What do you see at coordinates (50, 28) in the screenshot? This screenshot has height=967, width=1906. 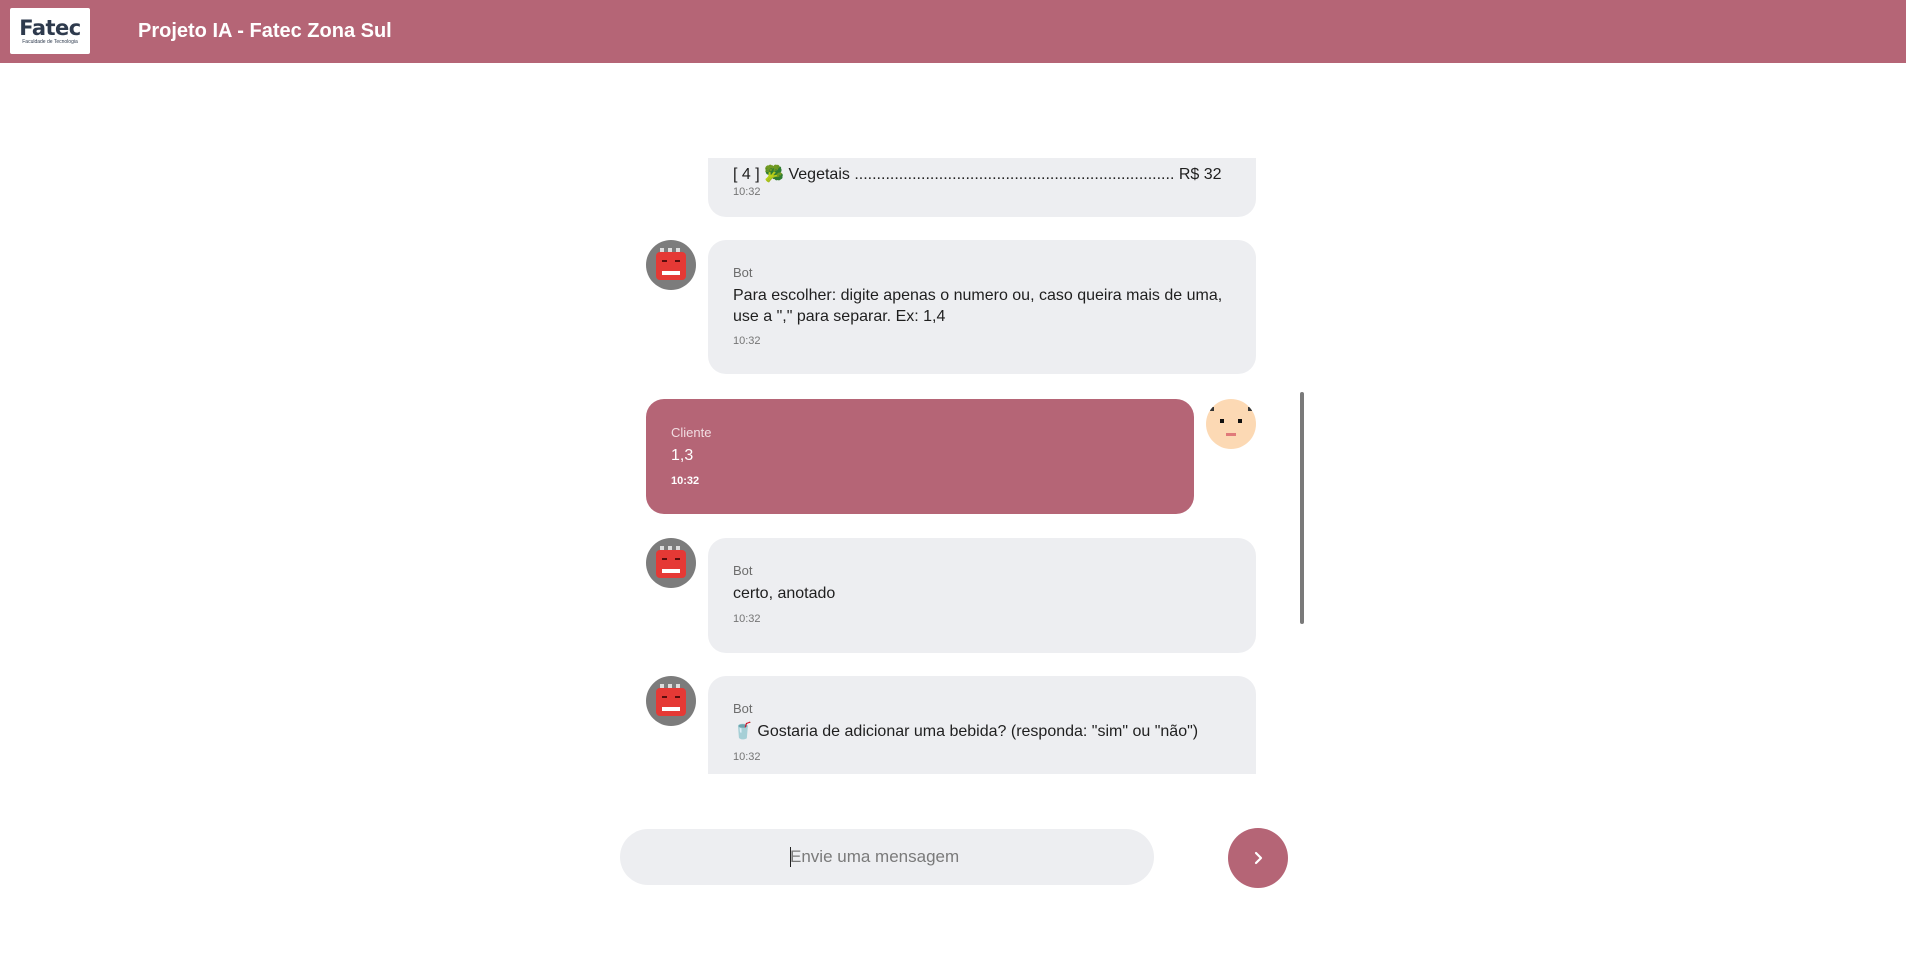 I see `logo-text: Fatec` at bounding box center [50, 28].